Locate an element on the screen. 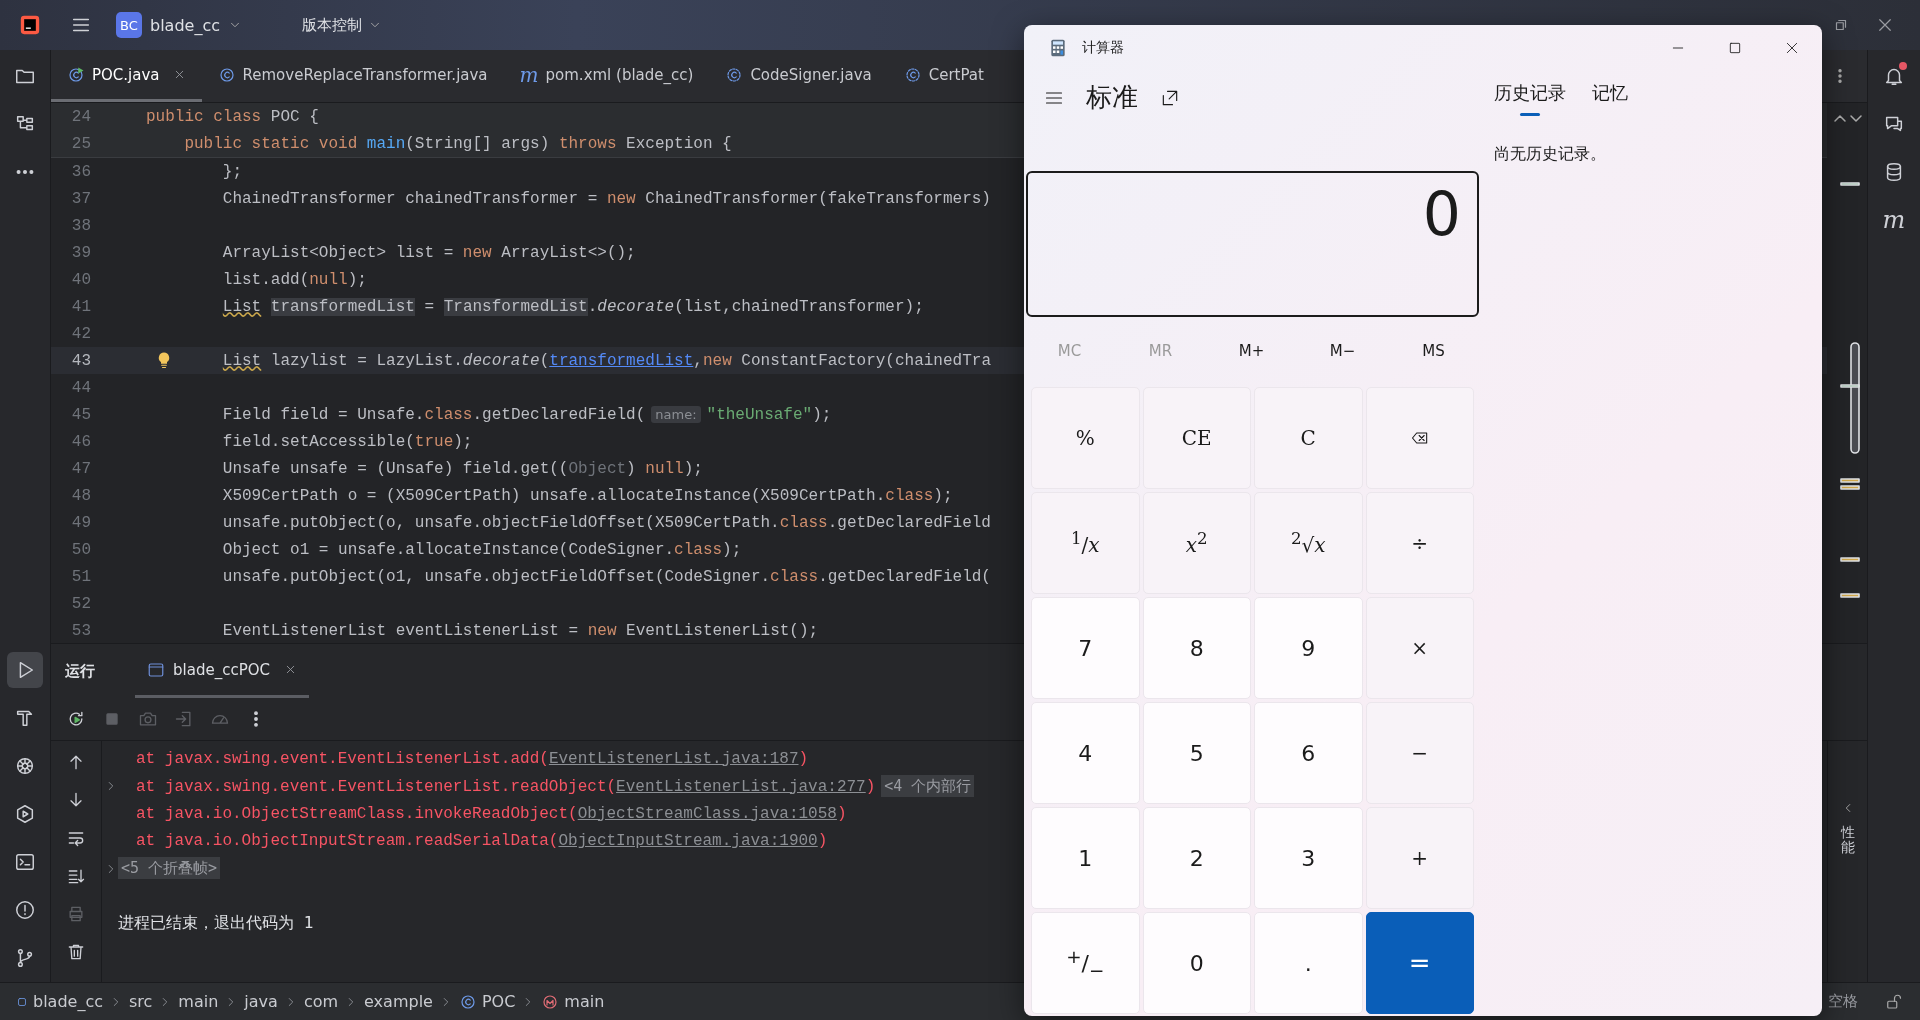 This screenshot has height=1020, width=1920. inlay-hint: name: is located at coordinates (676, 414).